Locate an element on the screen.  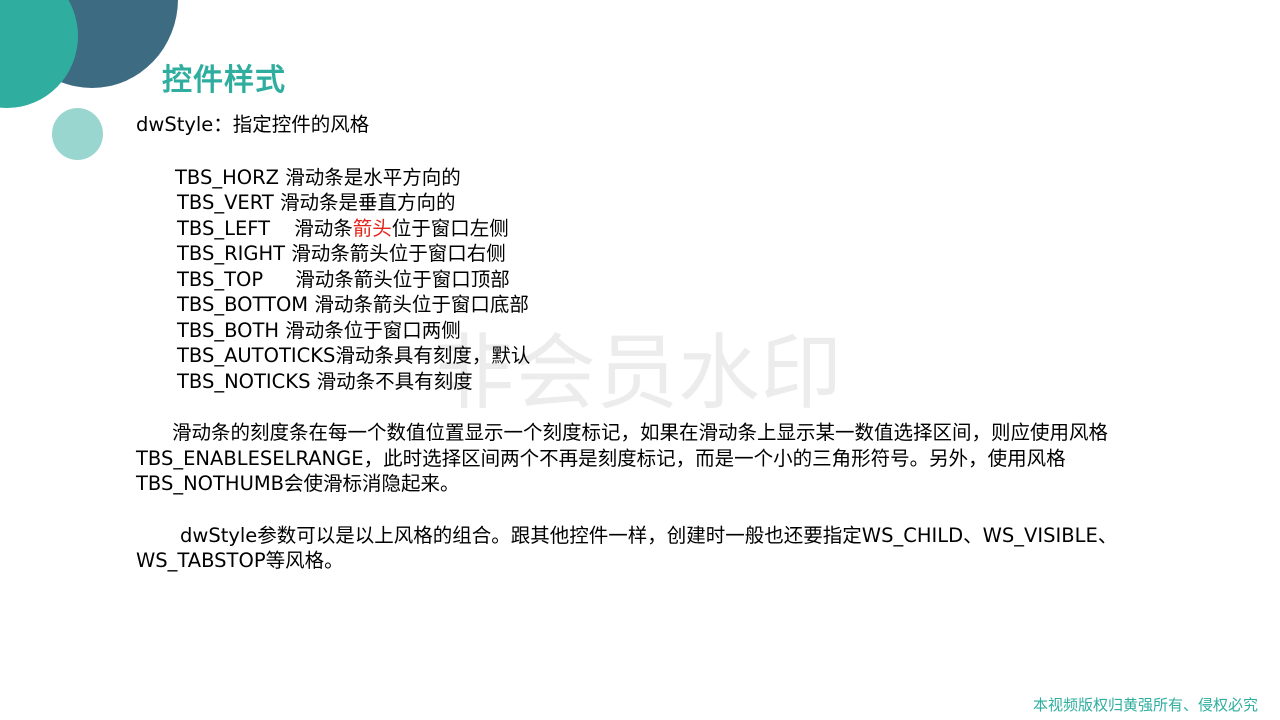
style-item: TBS_BOTTOM 滑动条箭头位于窗口底部 is located at coordinates (661, 305).